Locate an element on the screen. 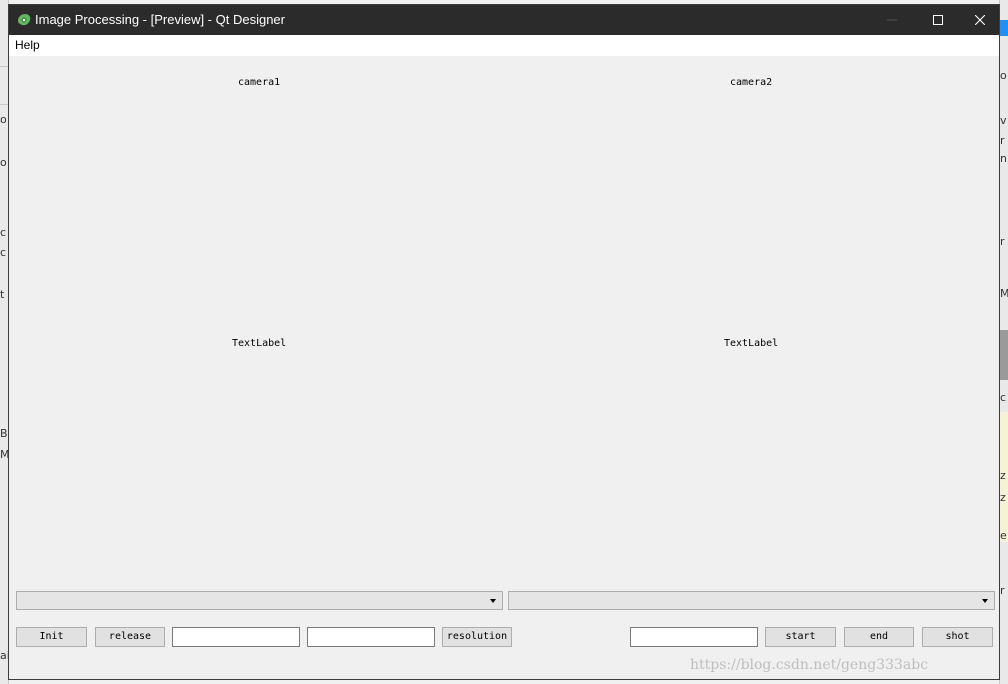  close-icon is located at coordinates (980, 20).